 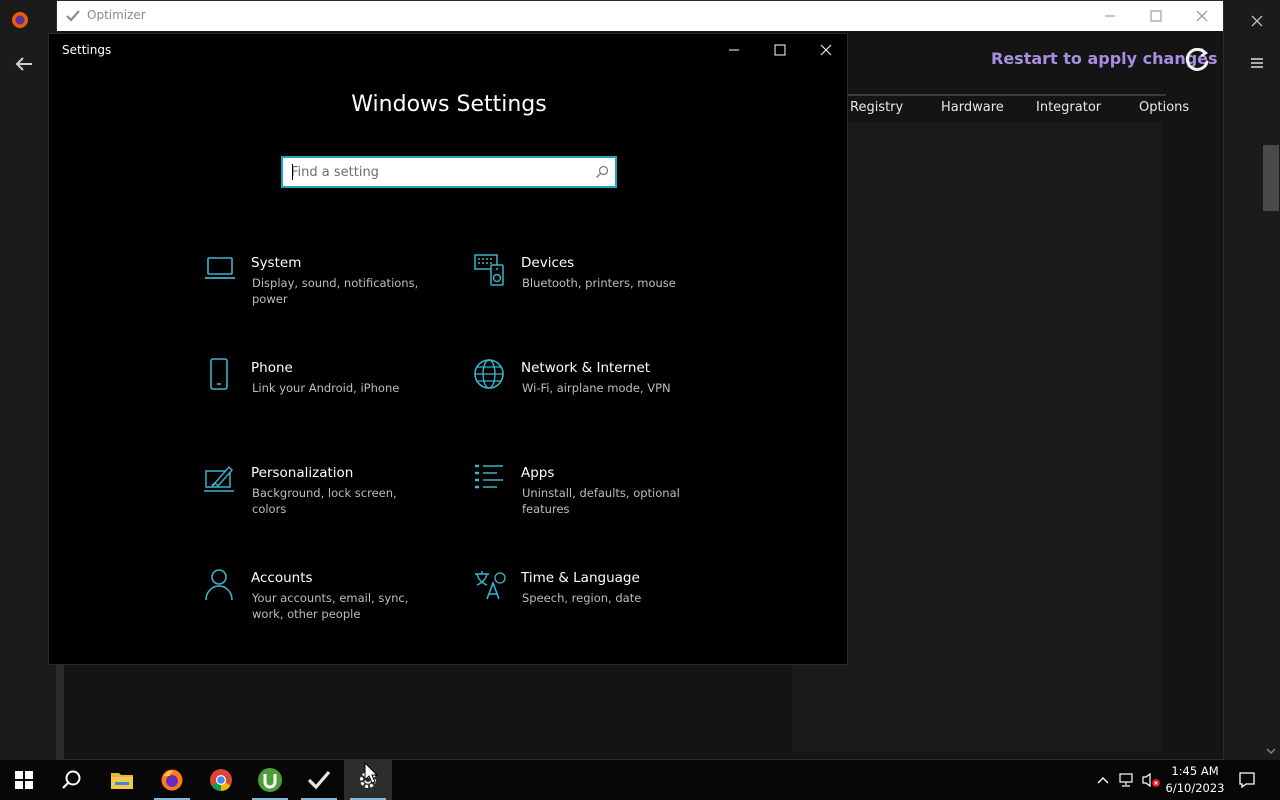 What do you see at coordinates (582, 598) in the screenshot?
I see `tile-description: Speech, region, date` at bounding box center [582, 598].